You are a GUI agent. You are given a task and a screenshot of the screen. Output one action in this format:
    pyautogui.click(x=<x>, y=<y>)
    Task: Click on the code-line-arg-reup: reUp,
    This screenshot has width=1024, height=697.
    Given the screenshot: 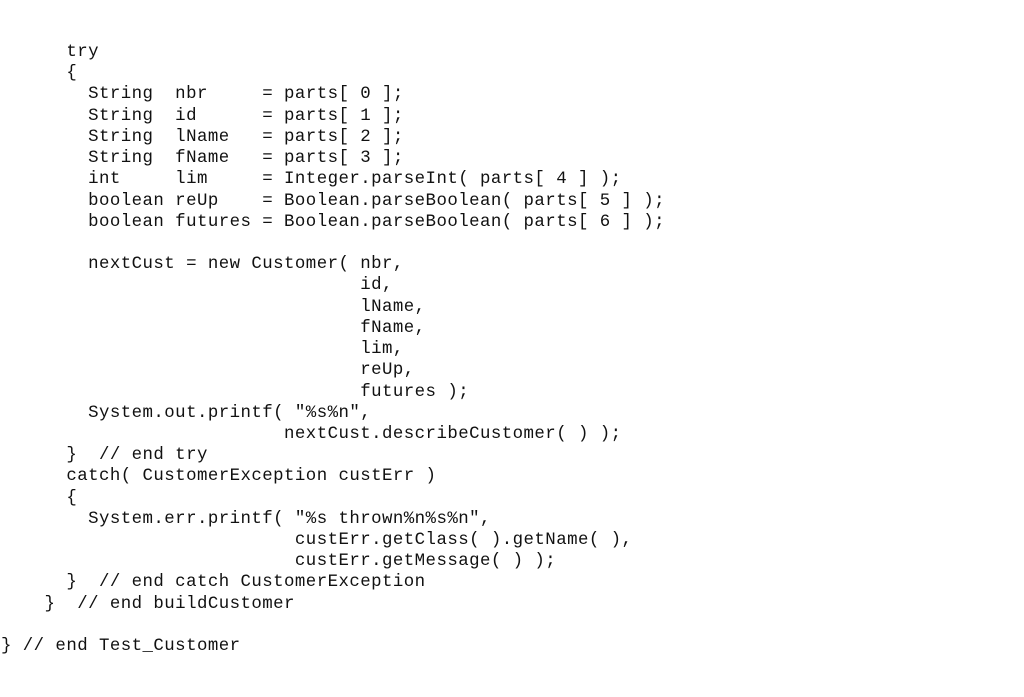 What is the action you would take?
    pyautogui.click(x=208, y=371)
    